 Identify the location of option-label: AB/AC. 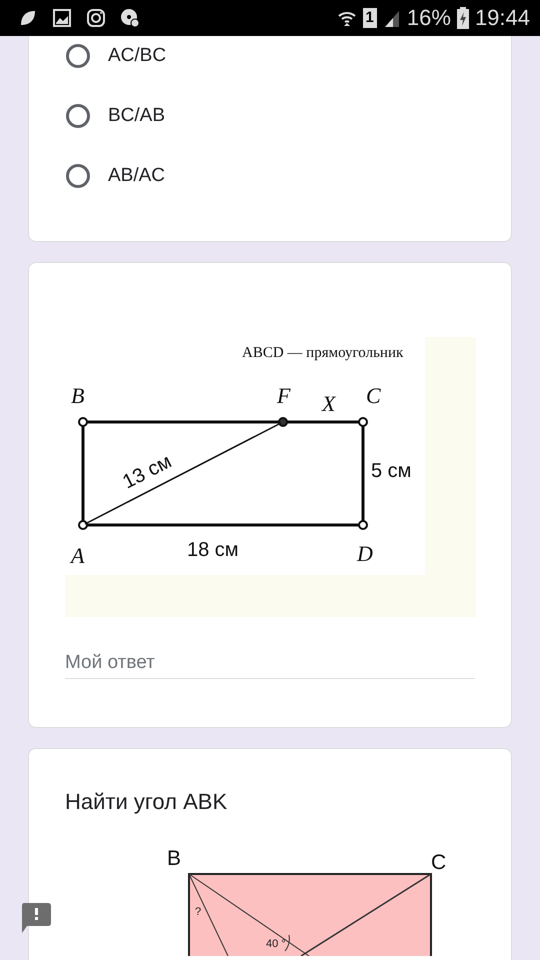
(137, 176).